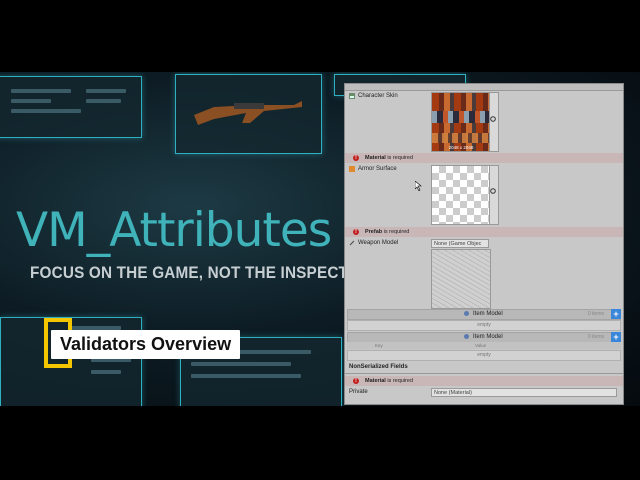 The image size is (640, 480). I want to click on material-required-text: is required, so click(400, 158).